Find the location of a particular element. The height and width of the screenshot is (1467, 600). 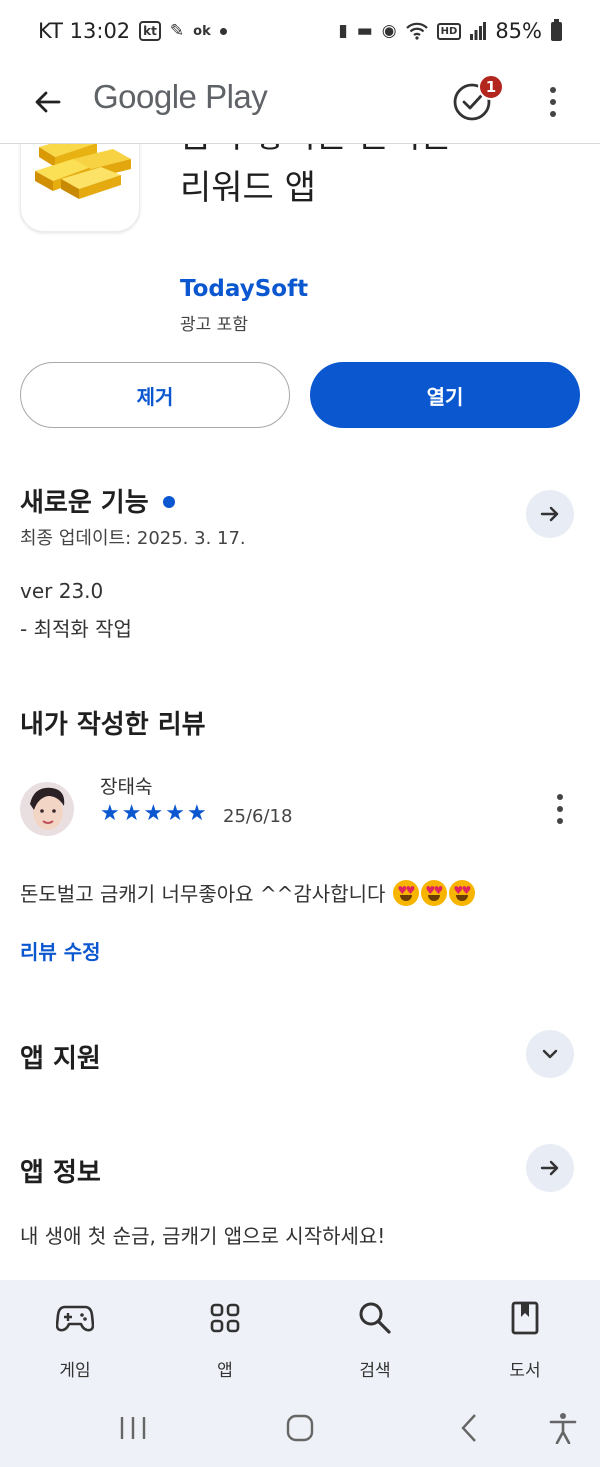

dot-icon is located at coordinates (223, 31).